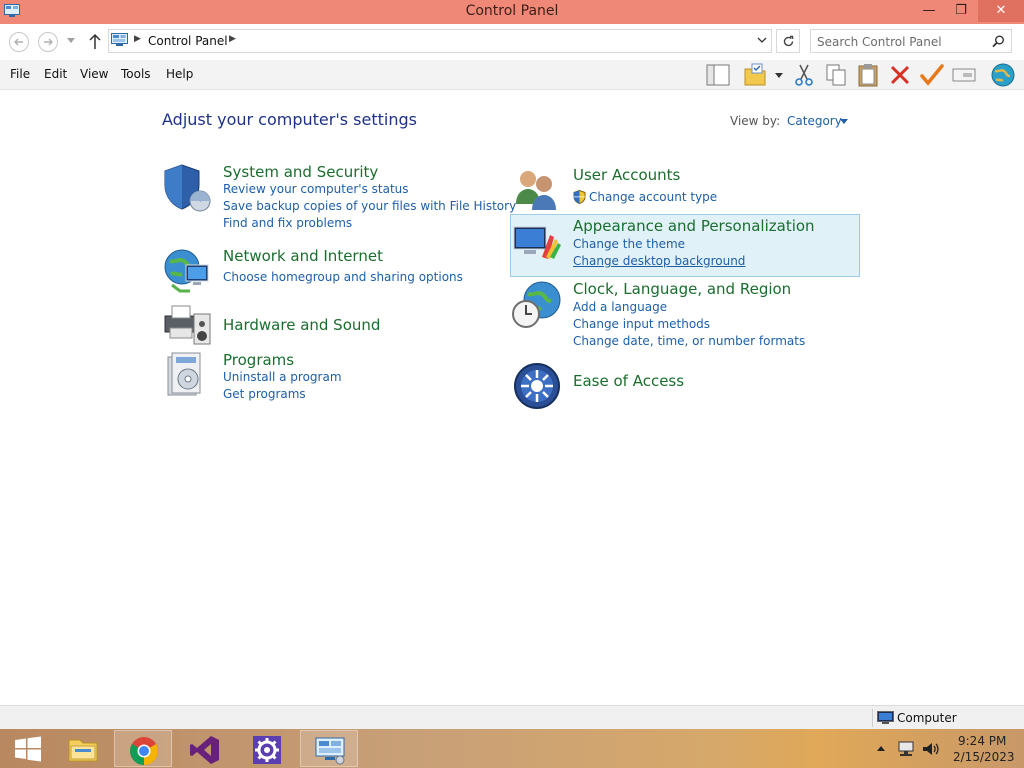  I want to click on category-title: Appearance and Personalization, so click(694, 226).